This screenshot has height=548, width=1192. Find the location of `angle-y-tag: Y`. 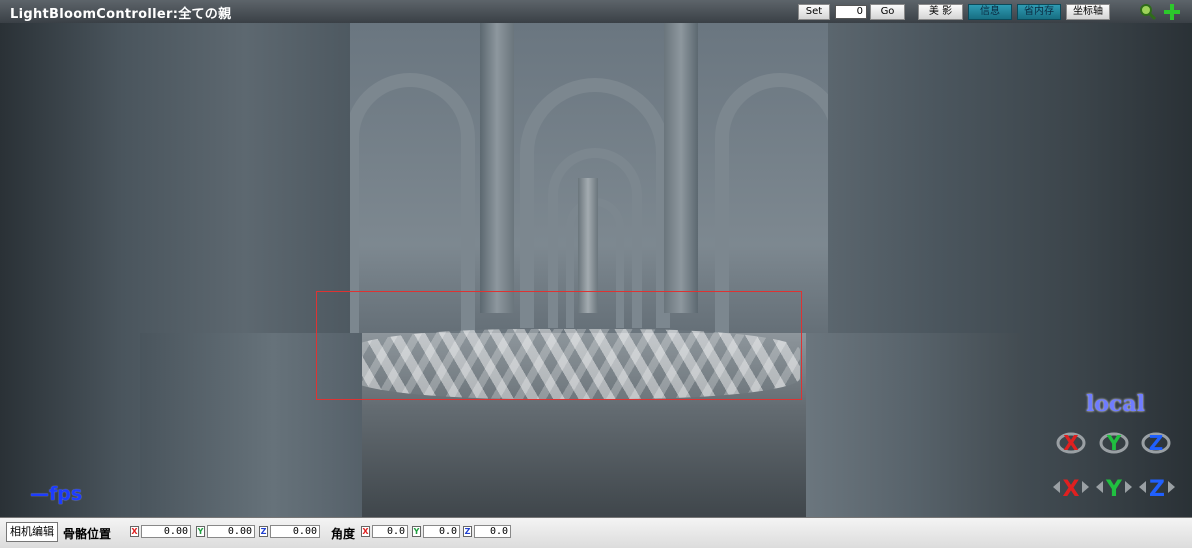

angle-y-tag: Y is located at coordinates (416, 531).